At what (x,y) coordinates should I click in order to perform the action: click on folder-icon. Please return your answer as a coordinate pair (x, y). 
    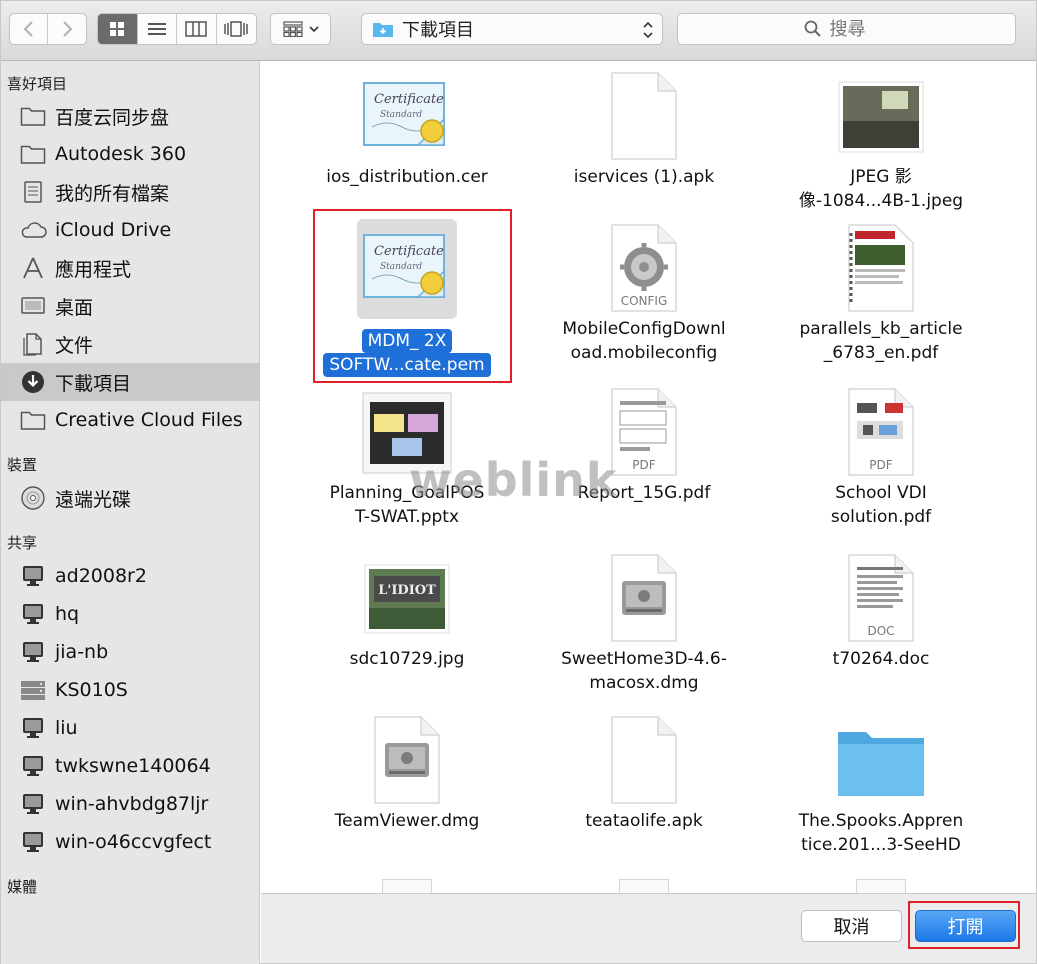
    Looking at the image, I should click on (33, 420).